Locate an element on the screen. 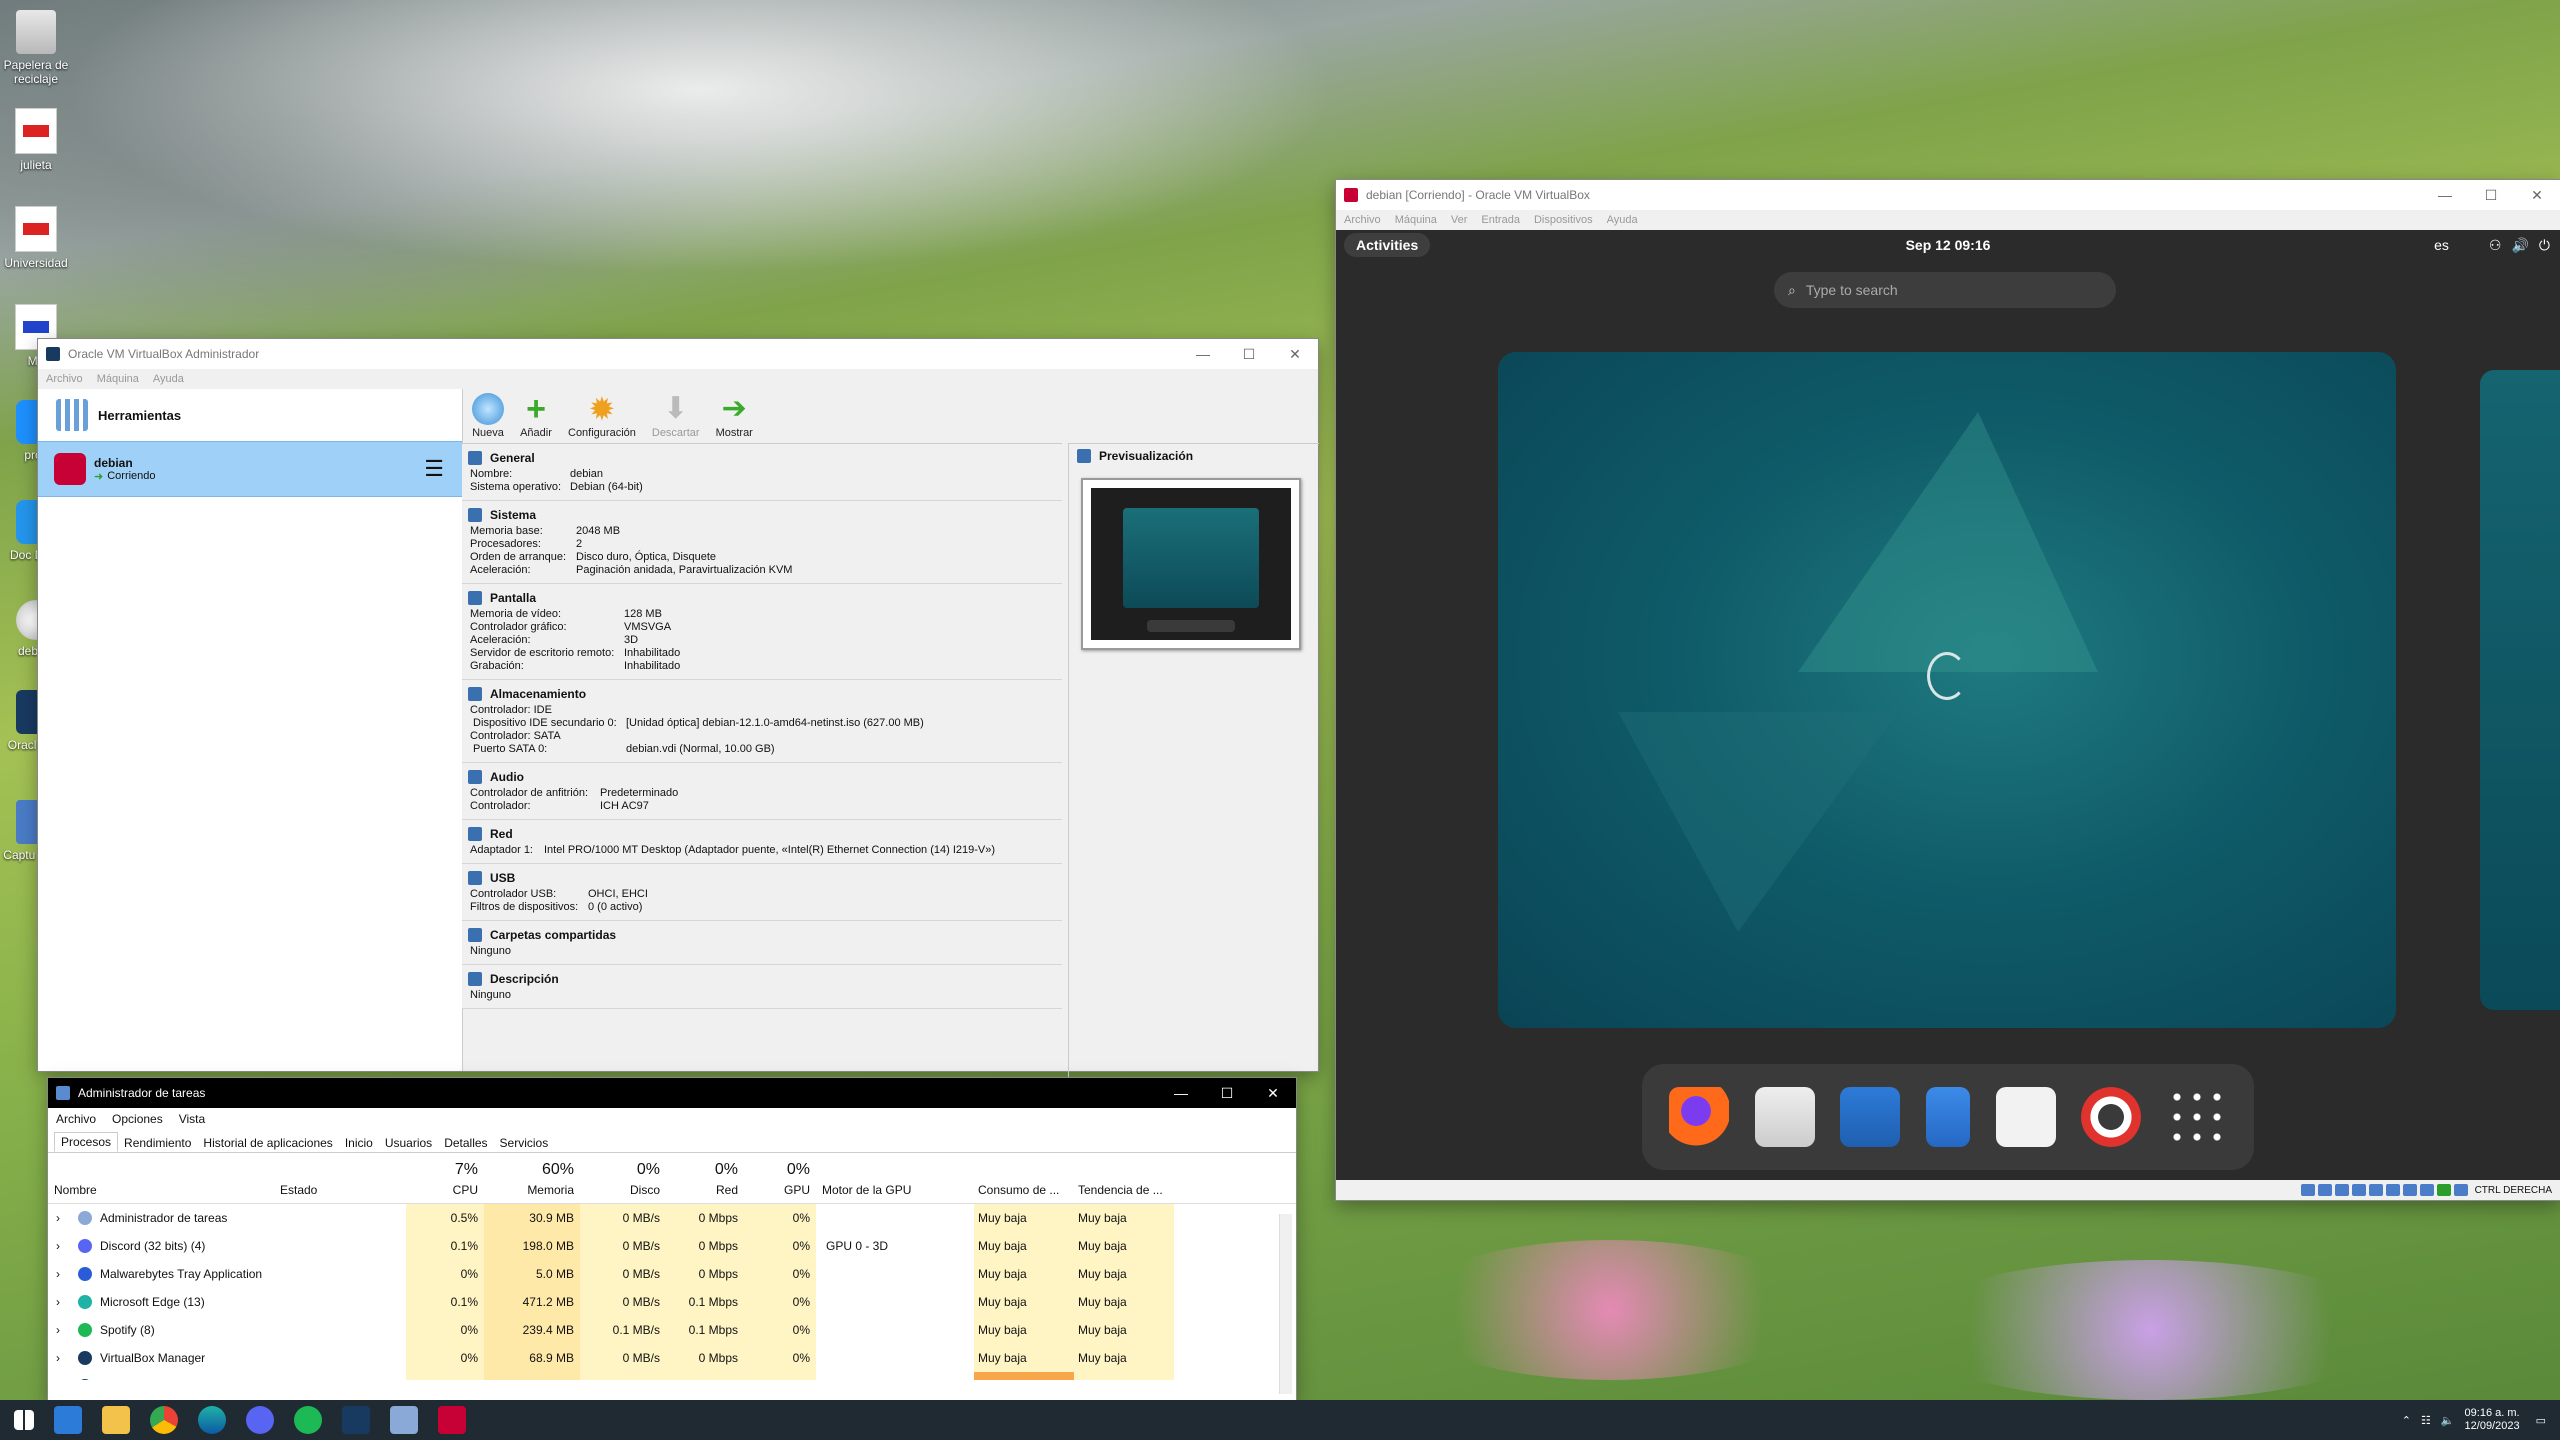 The image size is (2560, 1440). vm-menu-icon: ☰ is located at coordinates (434, 469).